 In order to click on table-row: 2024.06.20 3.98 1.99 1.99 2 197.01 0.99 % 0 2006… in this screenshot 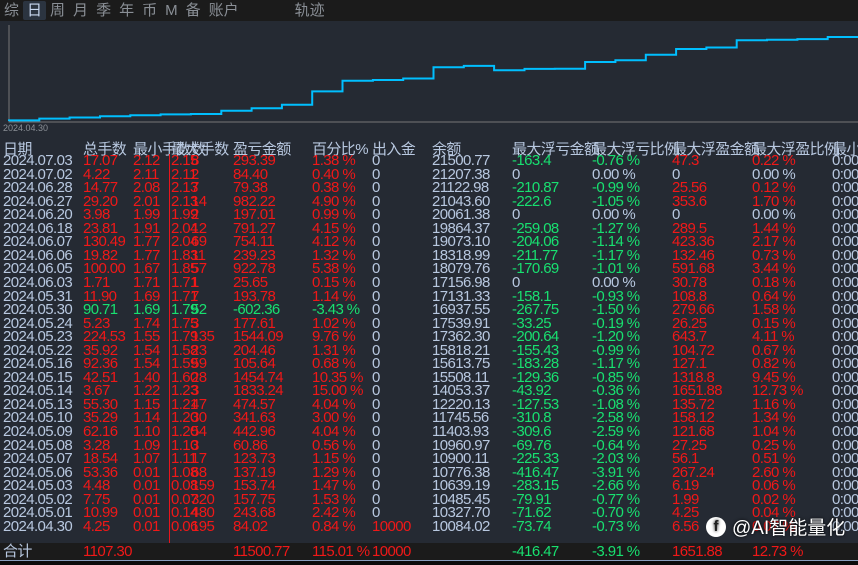, I will do `click(429, 214)`.